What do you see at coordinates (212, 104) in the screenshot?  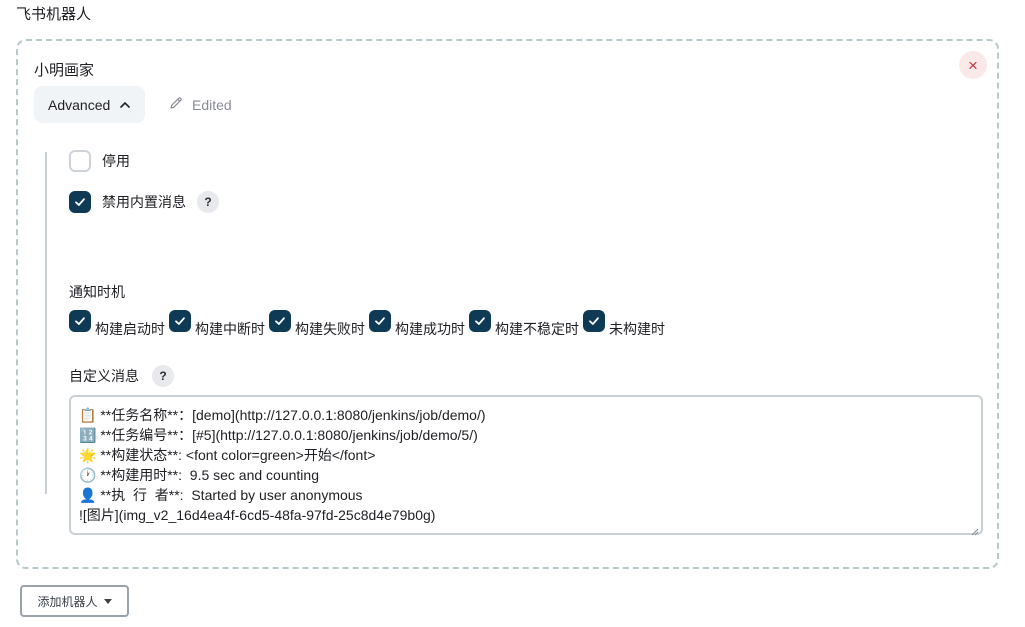 I see `edited-label: Edited` at bounding box center [212, 104].